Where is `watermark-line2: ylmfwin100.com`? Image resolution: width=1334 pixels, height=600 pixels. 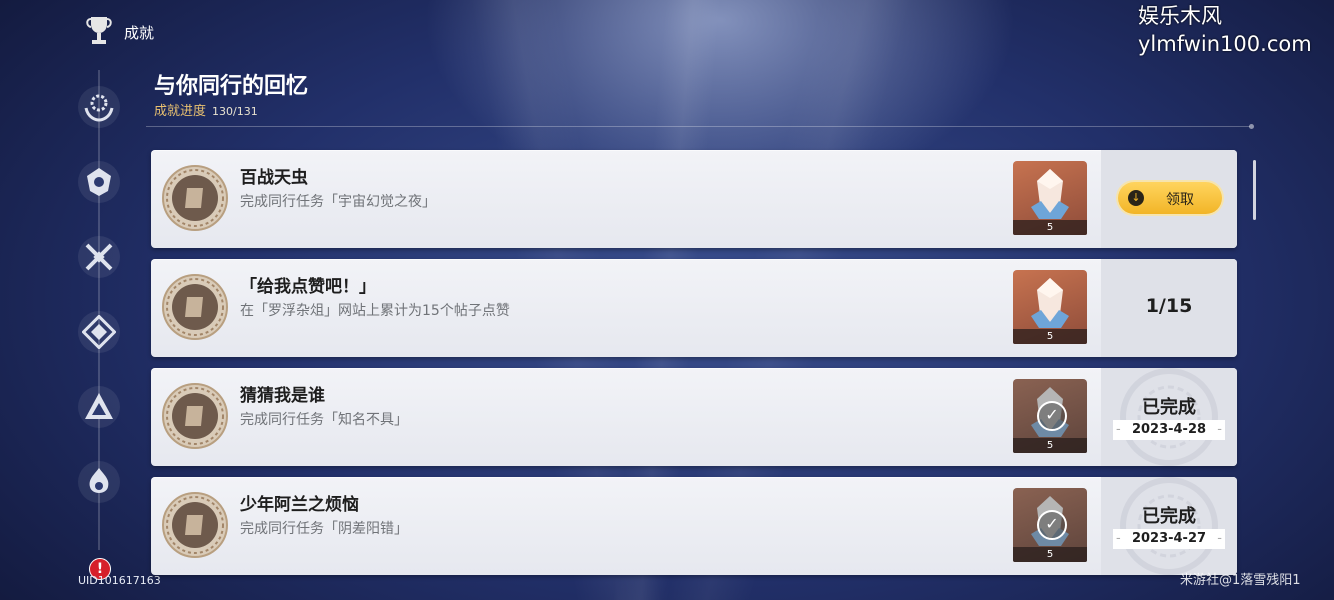 watermark-line2: ylmfwin100.com is located at coordinates (1225, 44).